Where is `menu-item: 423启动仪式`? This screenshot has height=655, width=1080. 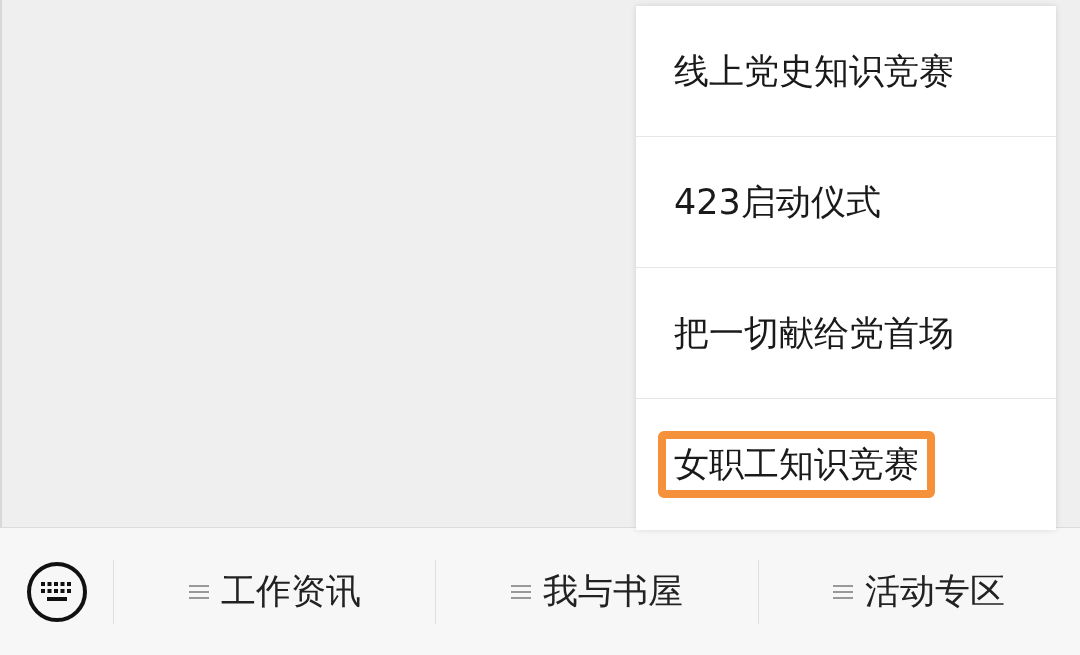
menu-item: 423启动仪式 is located at coordinates (846, 202).